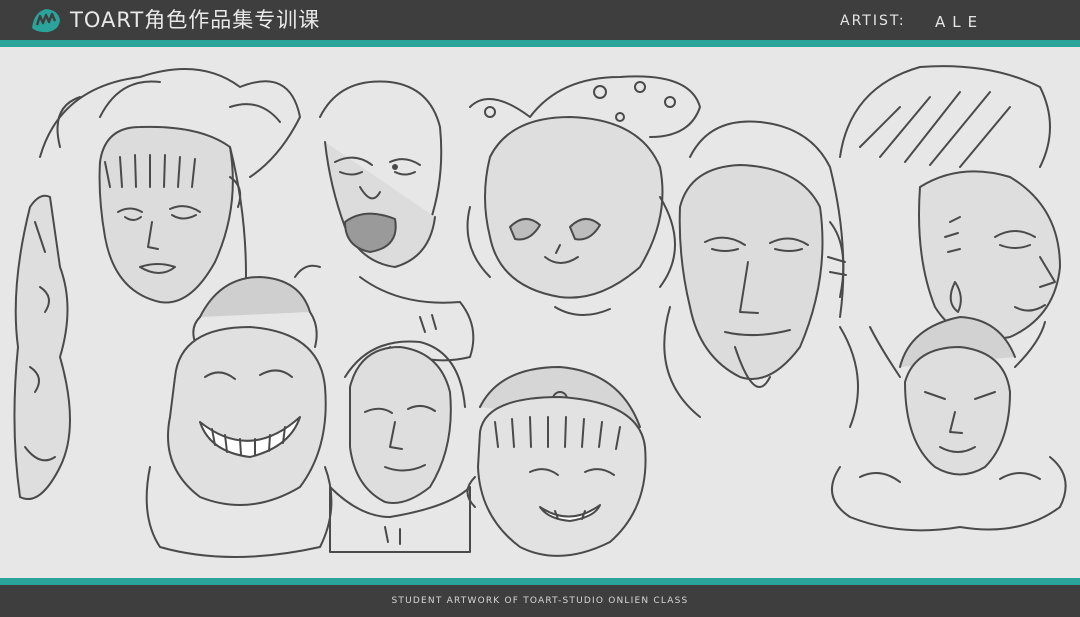  I want to click on sketch-head-smirking-guy, so click(400, 446).